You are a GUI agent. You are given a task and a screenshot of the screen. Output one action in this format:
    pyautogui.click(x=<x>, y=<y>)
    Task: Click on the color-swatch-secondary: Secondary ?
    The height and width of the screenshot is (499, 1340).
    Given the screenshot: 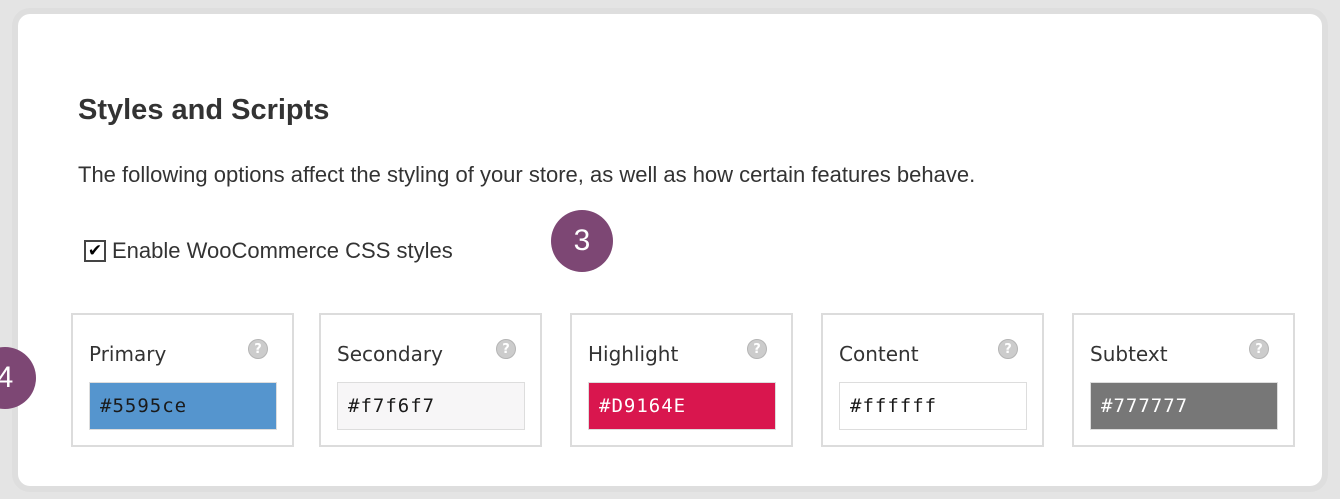 What is the action you would take?
    pyautogui.click(x=430, y=380)
    